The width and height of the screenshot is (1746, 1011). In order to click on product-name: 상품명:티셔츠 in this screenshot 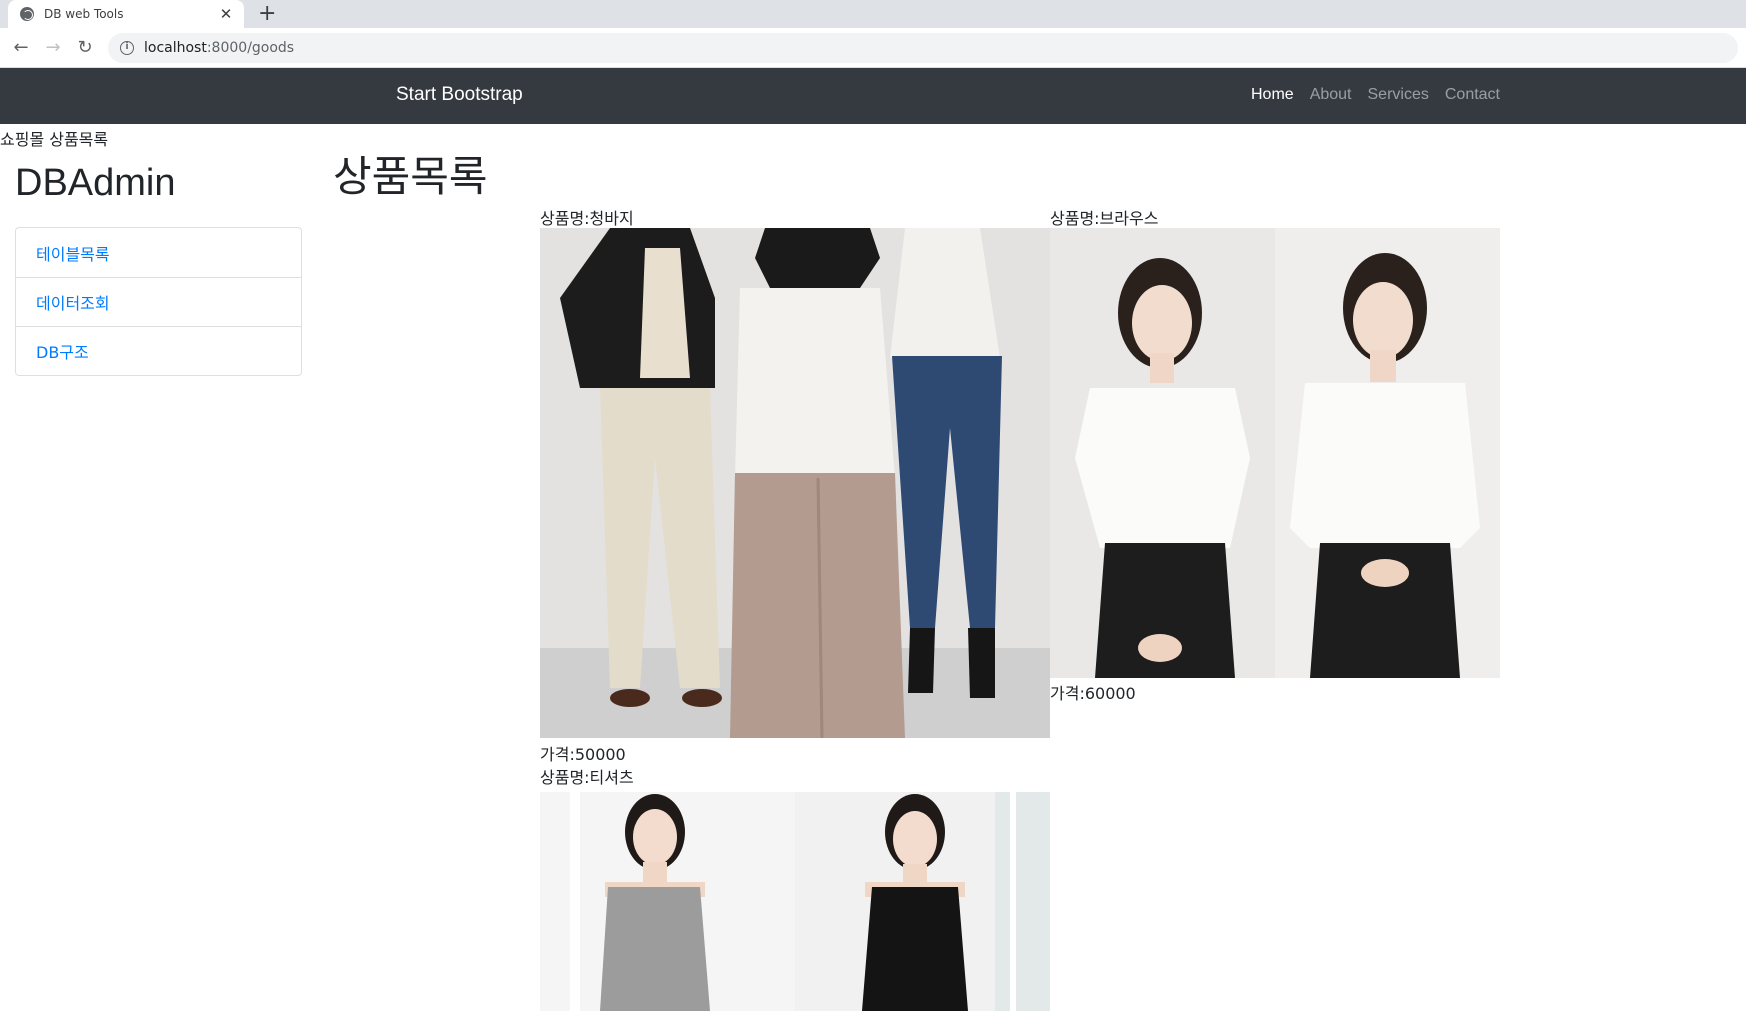, I will do `click(587, 777)`.